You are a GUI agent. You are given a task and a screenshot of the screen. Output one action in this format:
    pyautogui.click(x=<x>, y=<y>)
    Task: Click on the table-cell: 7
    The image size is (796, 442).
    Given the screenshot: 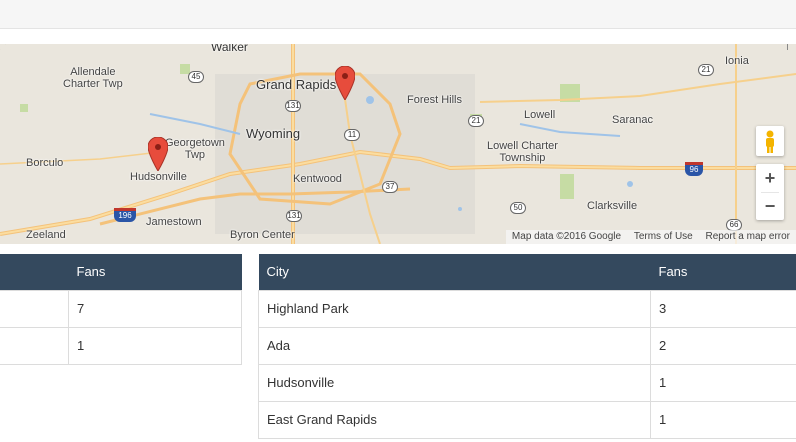 What is the action you would take?
    pyautogui.click(x=155, y=308)
    